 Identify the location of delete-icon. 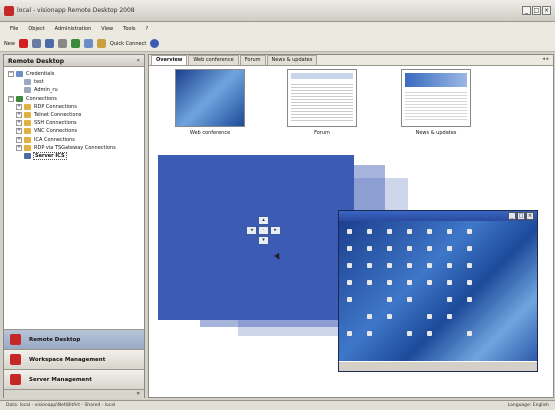
(23, 43).